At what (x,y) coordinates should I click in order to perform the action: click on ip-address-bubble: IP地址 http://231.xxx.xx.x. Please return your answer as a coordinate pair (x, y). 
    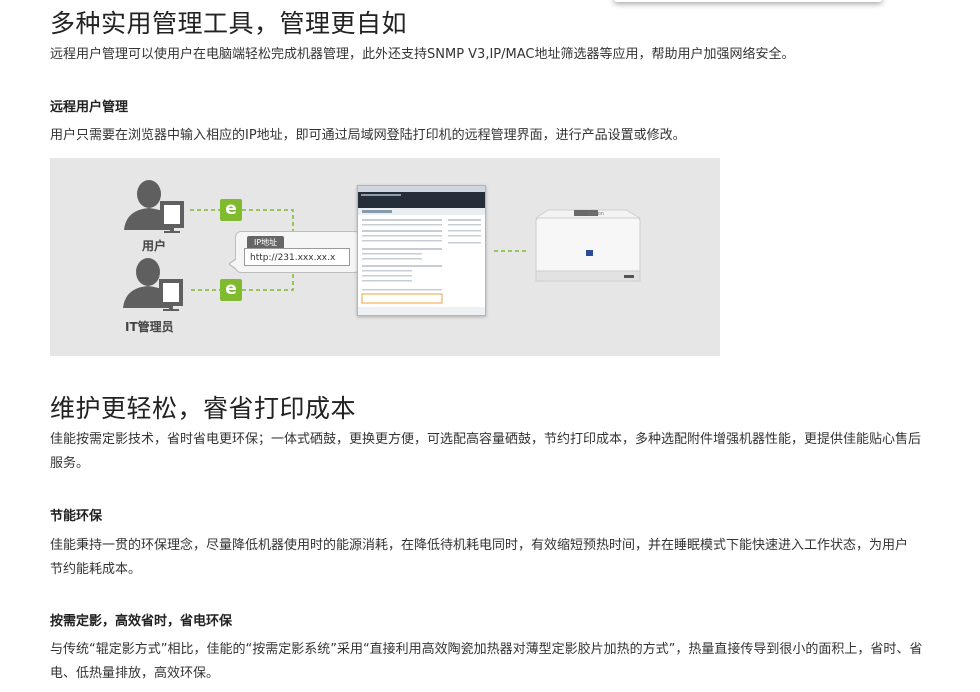
    Looking at the image, I should click on (298, 252).